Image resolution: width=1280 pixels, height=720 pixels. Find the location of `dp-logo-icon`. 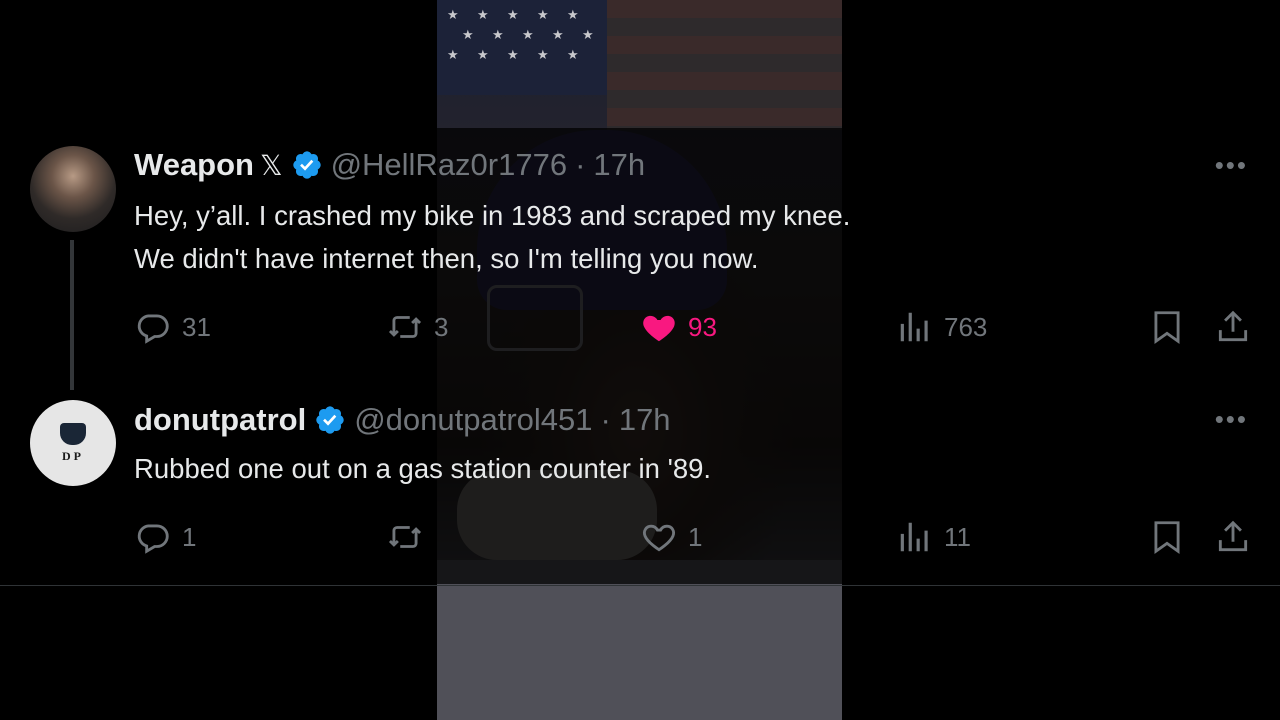

dp-logo-icon is located at coordinates (73, 433).